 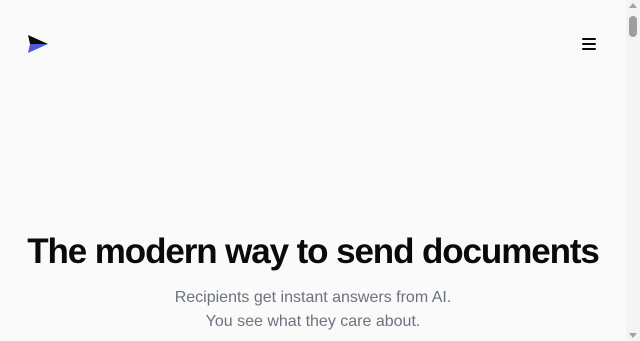 What do you see at coordinates (313, 251) in the screenshot?
I see `hero-title: The modern way to send documents` at bounding box center [313, 251].